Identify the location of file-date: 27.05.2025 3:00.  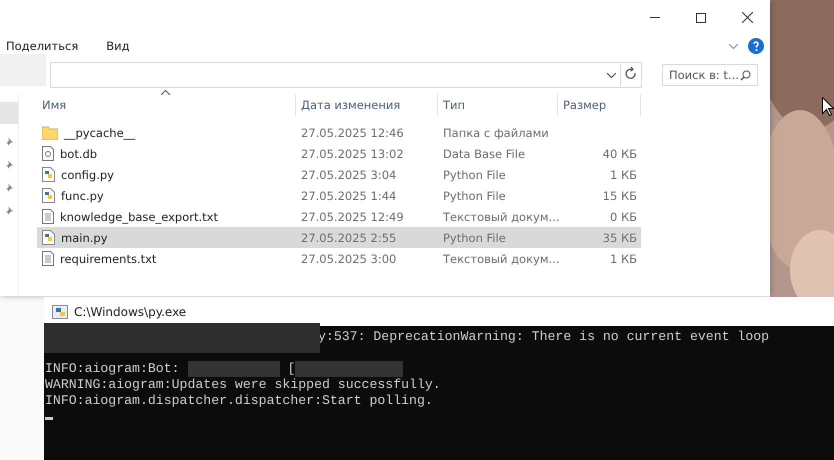
(349, 259).